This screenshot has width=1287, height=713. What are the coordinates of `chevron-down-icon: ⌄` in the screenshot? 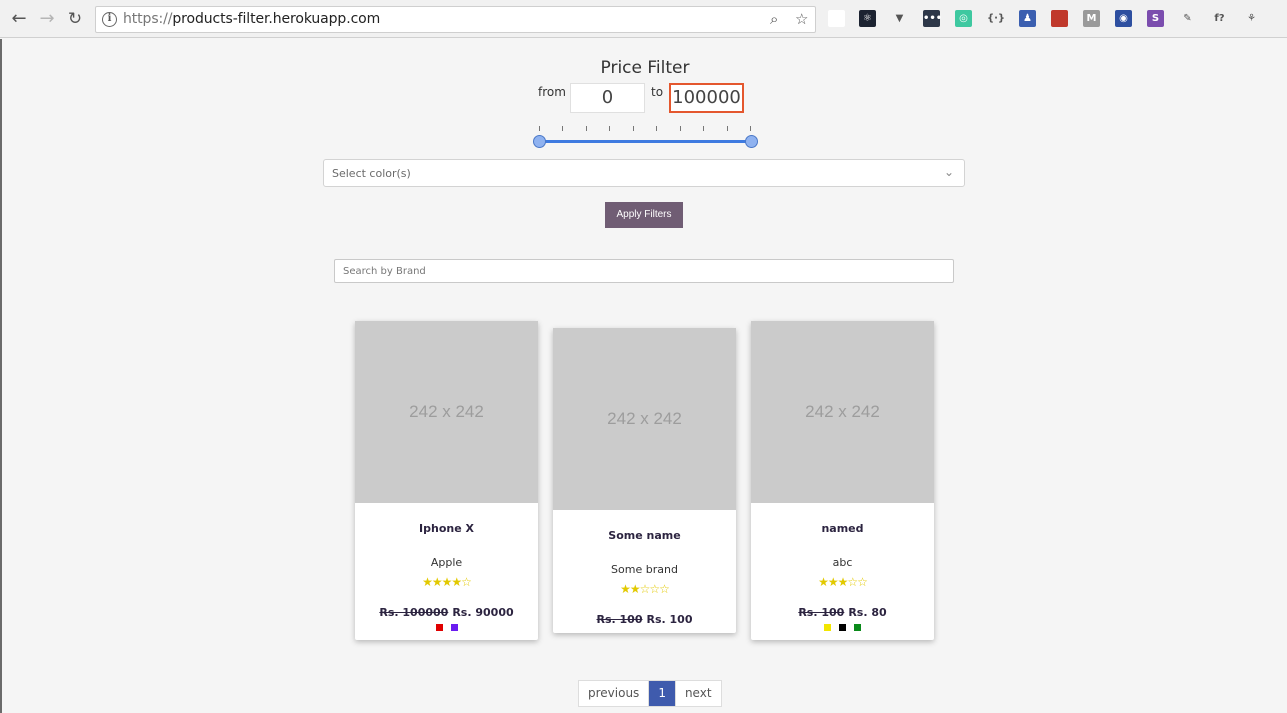 It's located at (949, 172).